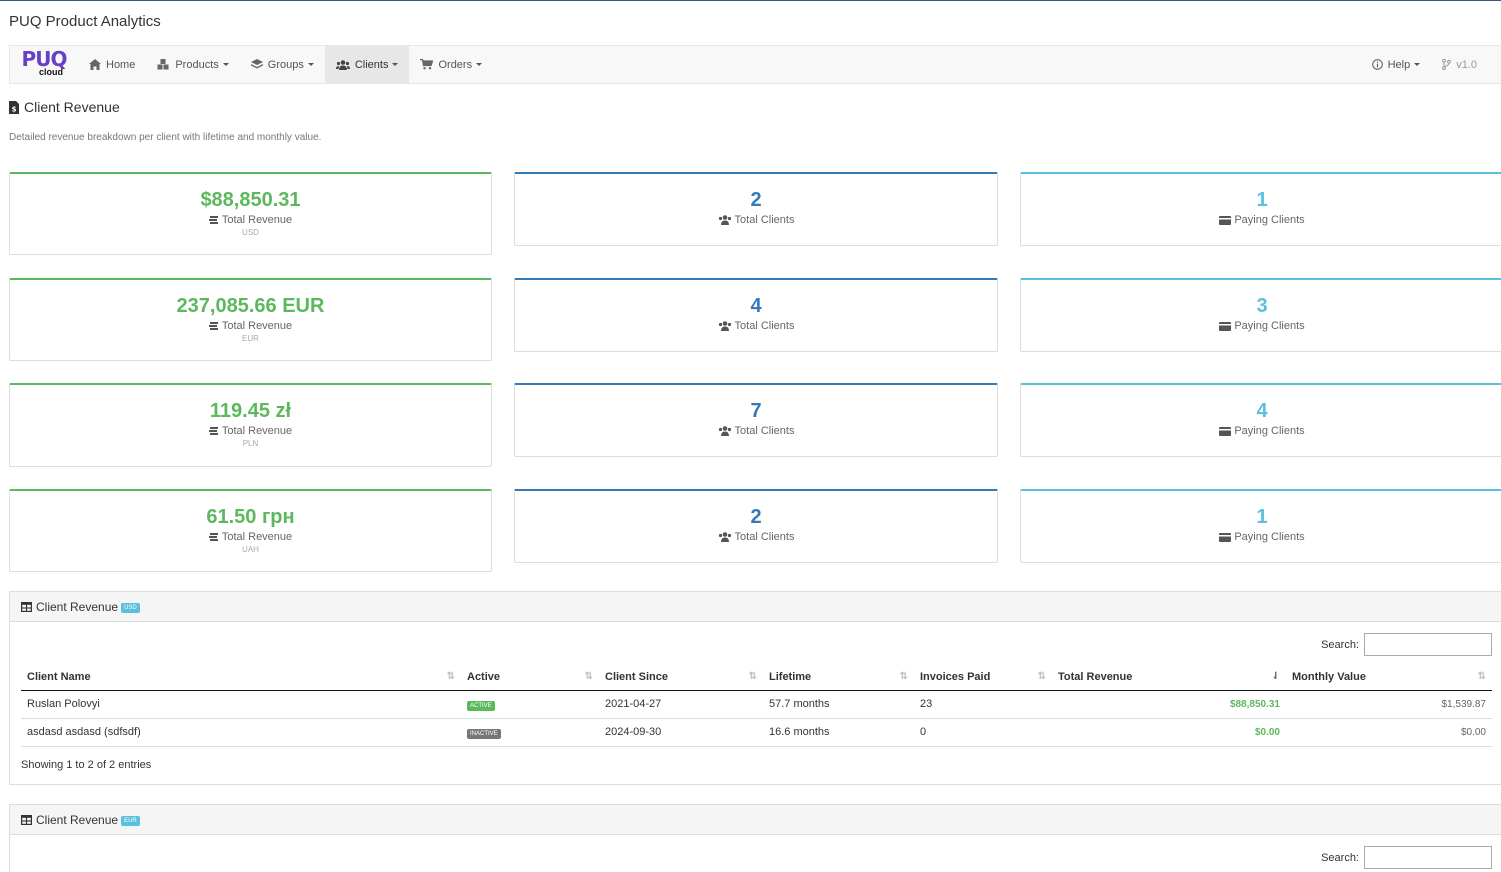 The height and width of the screenshot is (872, 1501). What do you see at coordinates (838, 704) in the screenshot?
I see `cell-lifetime: 57.7 months` at bounding box center [838, 704].